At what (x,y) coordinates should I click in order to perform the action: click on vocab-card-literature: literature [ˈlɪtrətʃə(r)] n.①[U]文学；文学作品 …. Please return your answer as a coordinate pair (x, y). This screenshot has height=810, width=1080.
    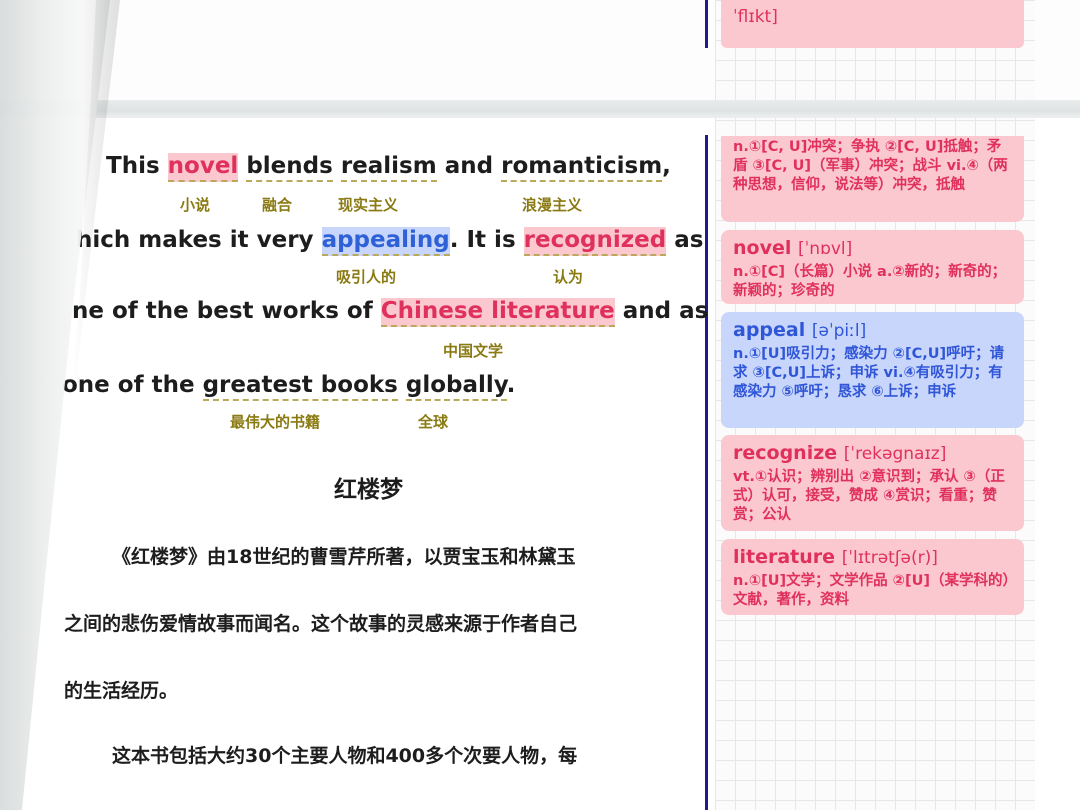
    Looking at the image, I should click on (872, 577).